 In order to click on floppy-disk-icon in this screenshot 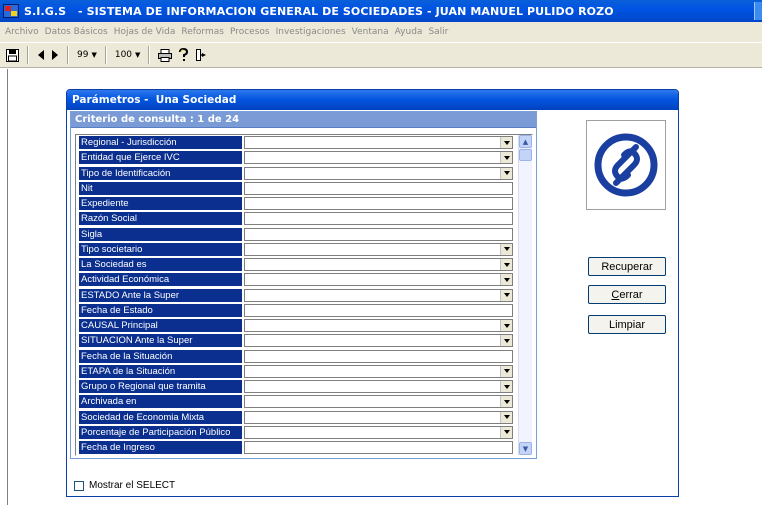, I will do `click(12, 55)`.